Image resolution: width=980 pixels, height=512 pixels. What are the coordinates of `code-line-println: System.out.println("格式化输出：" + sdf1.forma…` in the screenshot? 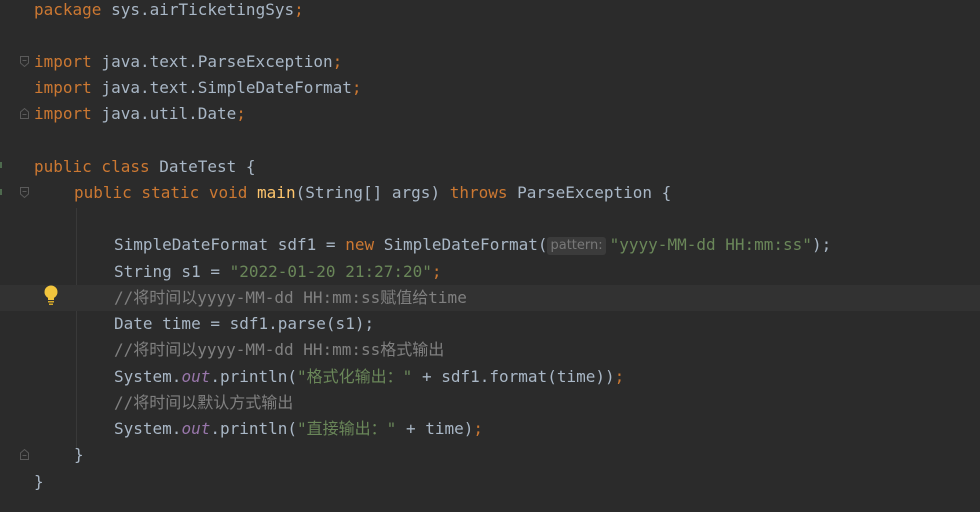 It's located at (490, 377).